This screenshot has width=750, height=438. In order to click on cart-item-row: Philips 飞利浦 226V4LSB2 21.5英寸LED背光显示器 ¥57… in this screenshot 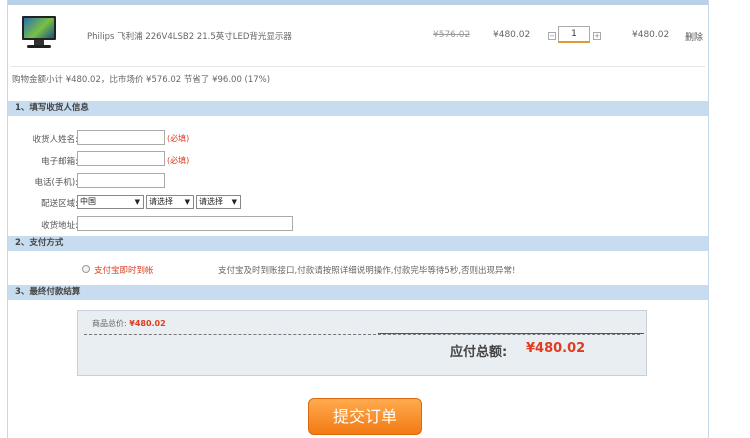, I will do `click(358, 36)`.